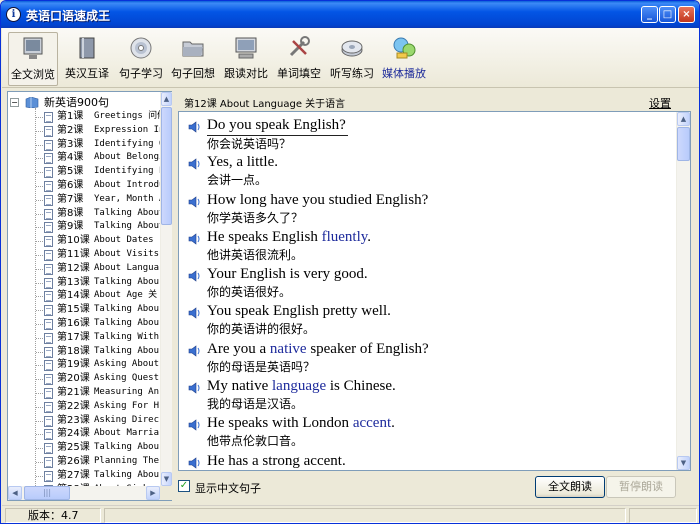 This screenshot has width=700, height=524. Describe the element at coordinates (84, 462) in the screenshot. I see `tree-item-lesson: 第26课 Planning The` at that location.